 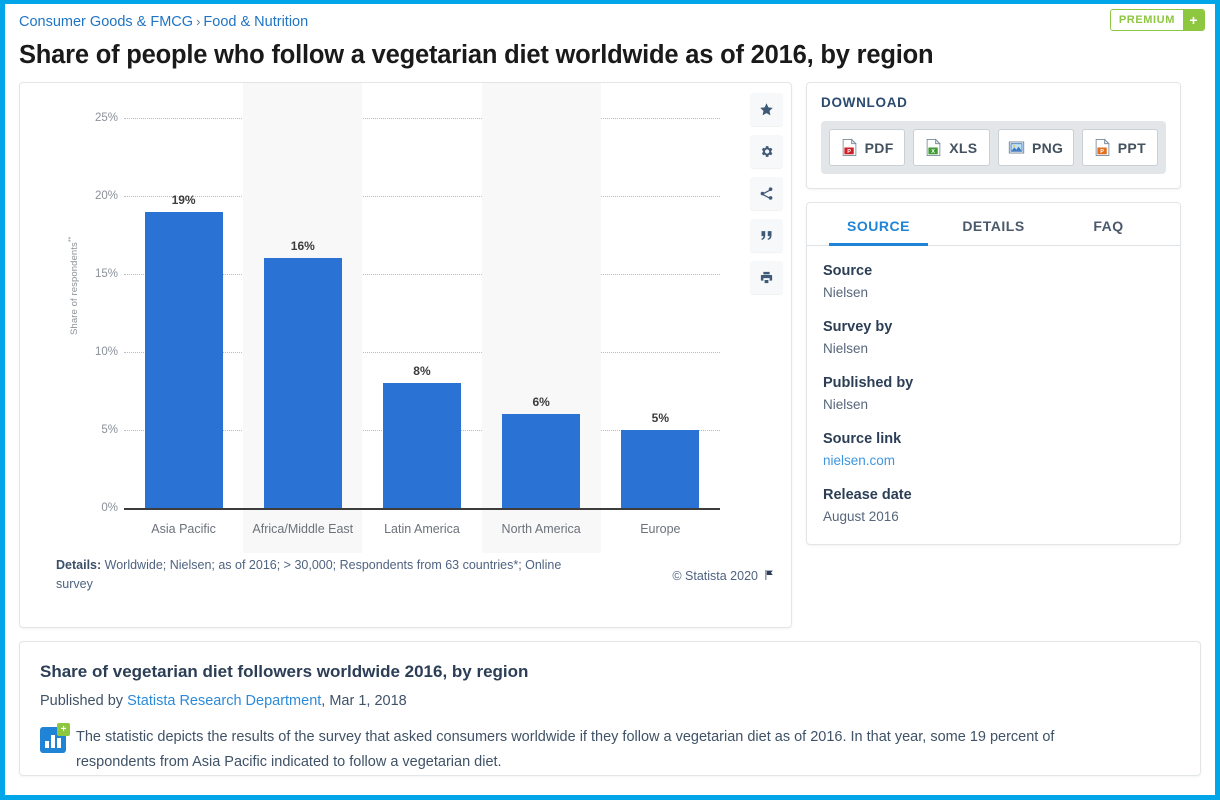 What do you see at coordinates (610, 22) in the screenshot?
I see `breadcrumb: Consumer Goods & FMCG › Food & Nutrition` at bounding box center [610, 22].